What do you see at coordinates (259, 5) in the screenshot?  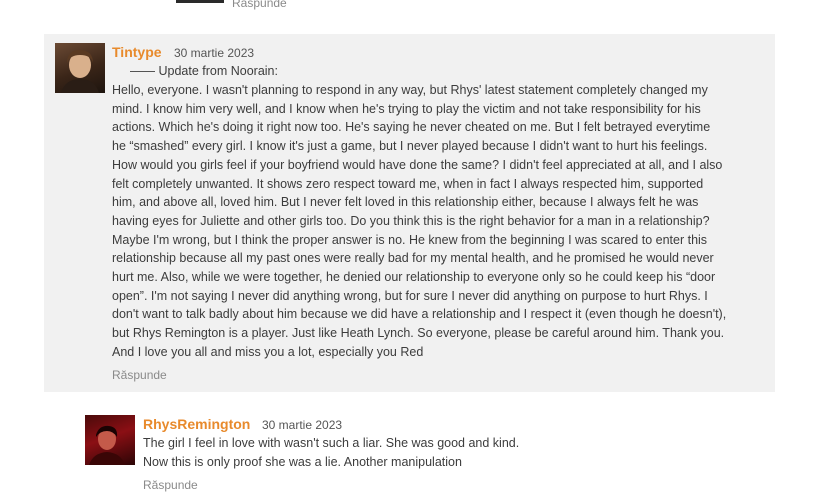 I see `previous-reply-link: Răspunde` at bounding box center [259, 5].